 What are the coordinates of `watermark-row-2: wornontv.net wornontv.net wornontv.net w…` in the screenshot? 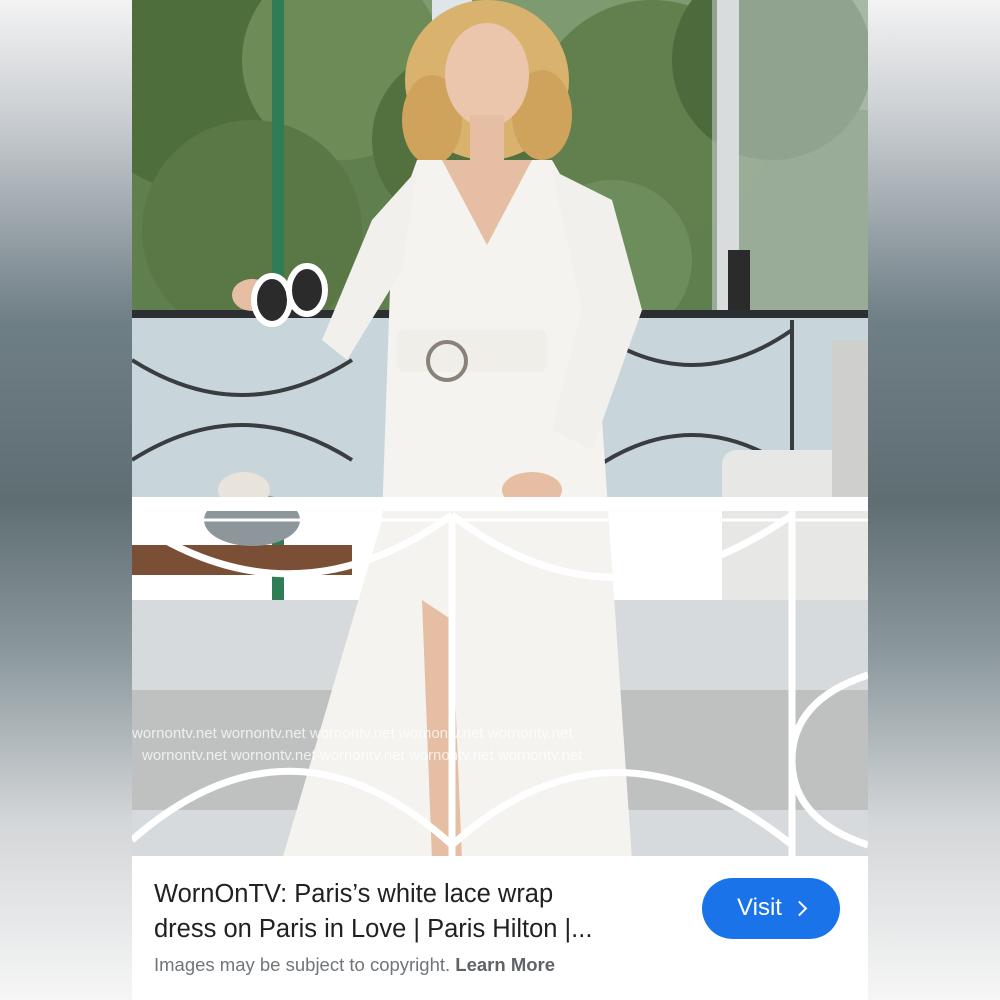 It's located at (362, 755).